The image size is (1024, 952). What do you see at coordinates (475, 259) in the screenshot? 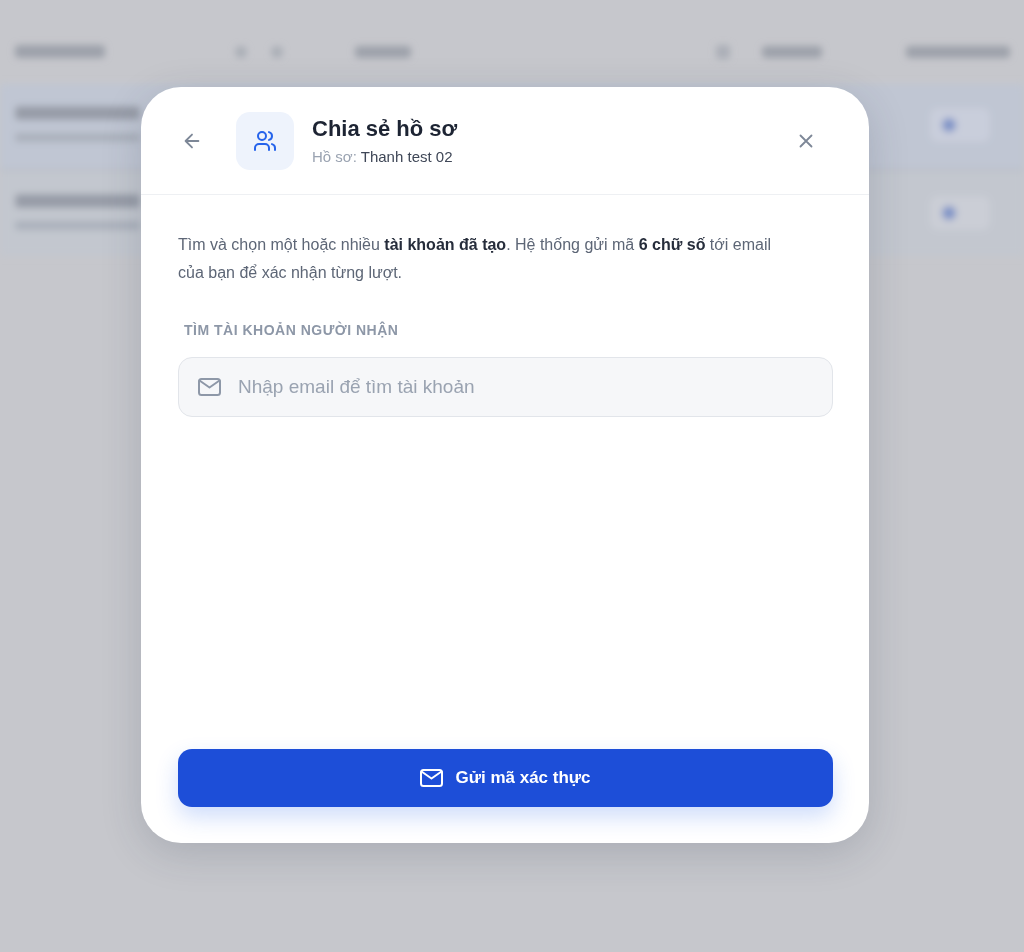
I see `description-text: Tìm và chọn một hoặc nhiều tài khoản đã tạo. Hệ thống gửi mã 6 chữ số tới email của bạn để xác nhận từng lượt.` at bounding box center [475, 259].